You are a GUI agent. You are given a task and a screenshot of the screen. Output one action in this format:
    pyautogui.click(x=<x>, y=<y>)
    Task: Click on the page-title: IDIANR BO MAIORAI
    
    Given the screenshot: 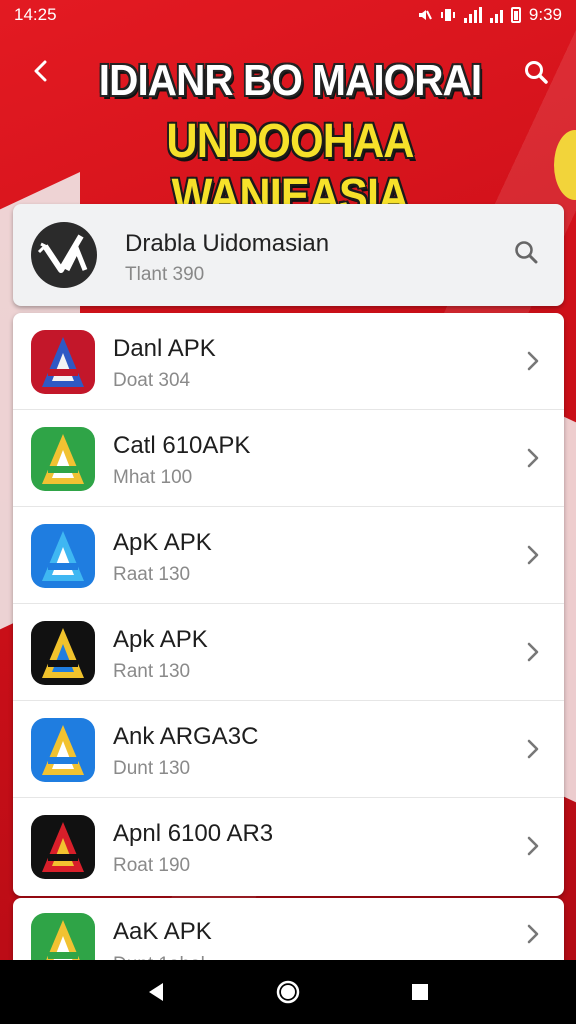 What is the action you would take?
    pyautogui.click(x=290, y=80)
    